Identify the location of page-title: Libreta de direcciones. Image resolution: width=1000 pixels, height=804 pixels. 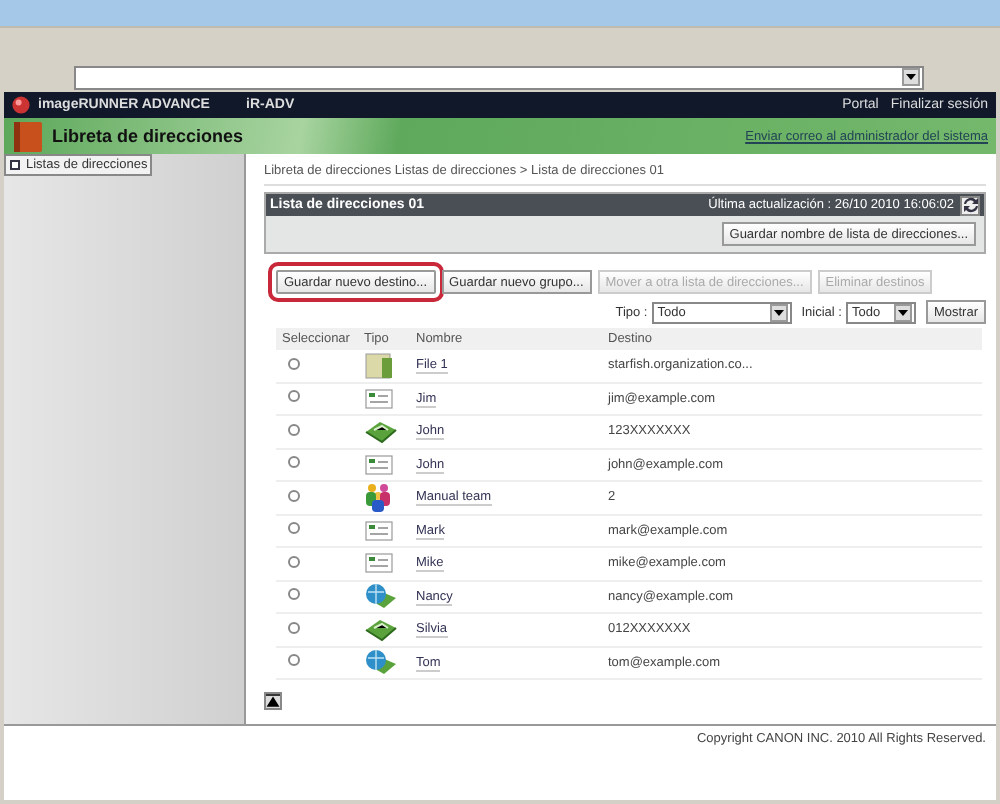
(148, 136).